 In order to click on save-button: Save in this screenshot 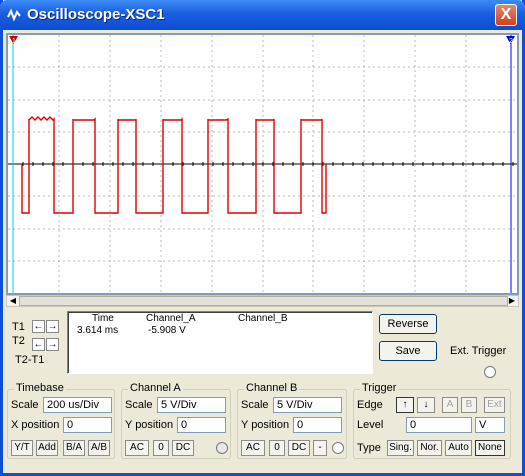, I will do `click(408, 351)`.